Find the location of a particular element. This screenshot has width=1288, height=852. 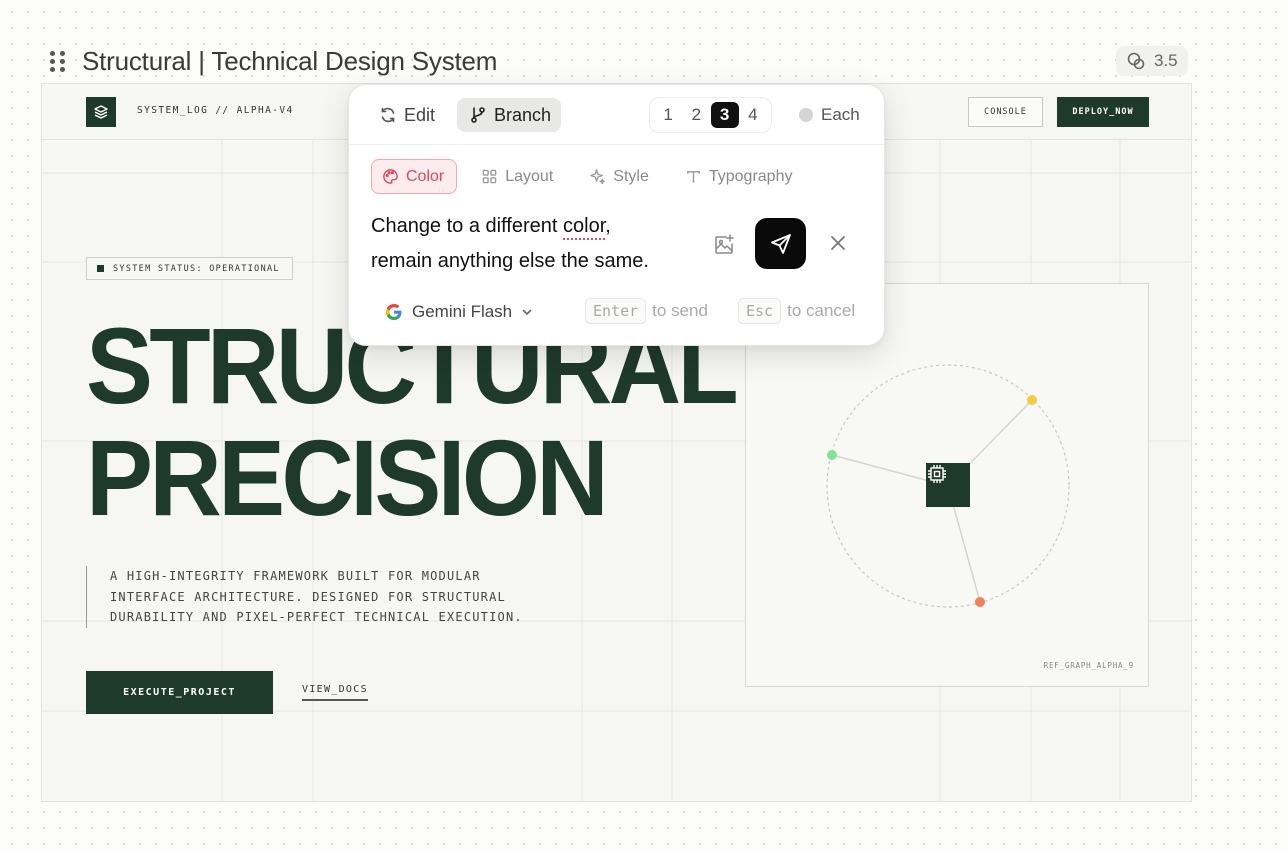

tab-layout-label: Layout is located at coordinates (529, 176).